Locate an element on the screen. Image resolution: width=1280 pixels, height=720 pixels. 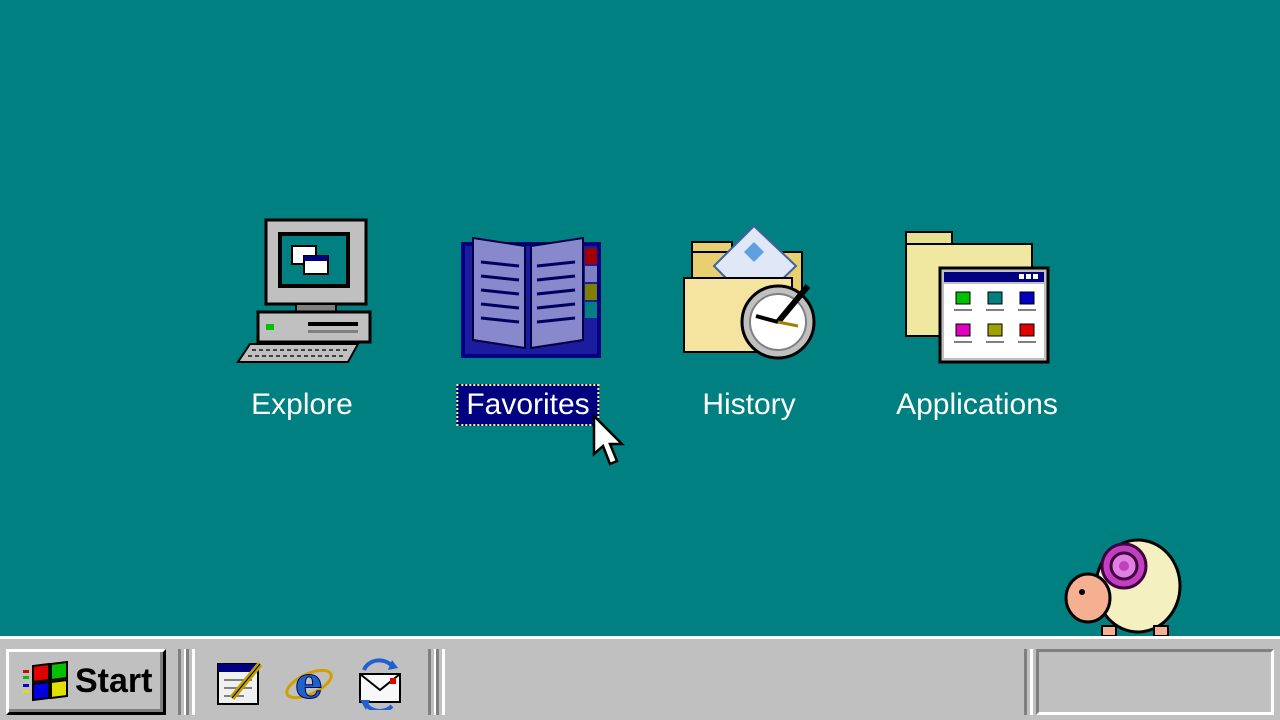
explore-label: Explore is located at coordinates (302, 404).